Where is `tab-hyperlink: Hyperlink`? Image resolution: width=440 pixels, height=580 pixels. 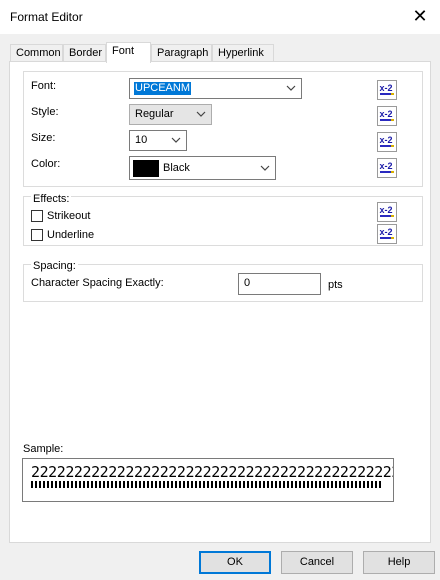 tab-hyperlink: Hyperlink is located at coordinates (243, 52).